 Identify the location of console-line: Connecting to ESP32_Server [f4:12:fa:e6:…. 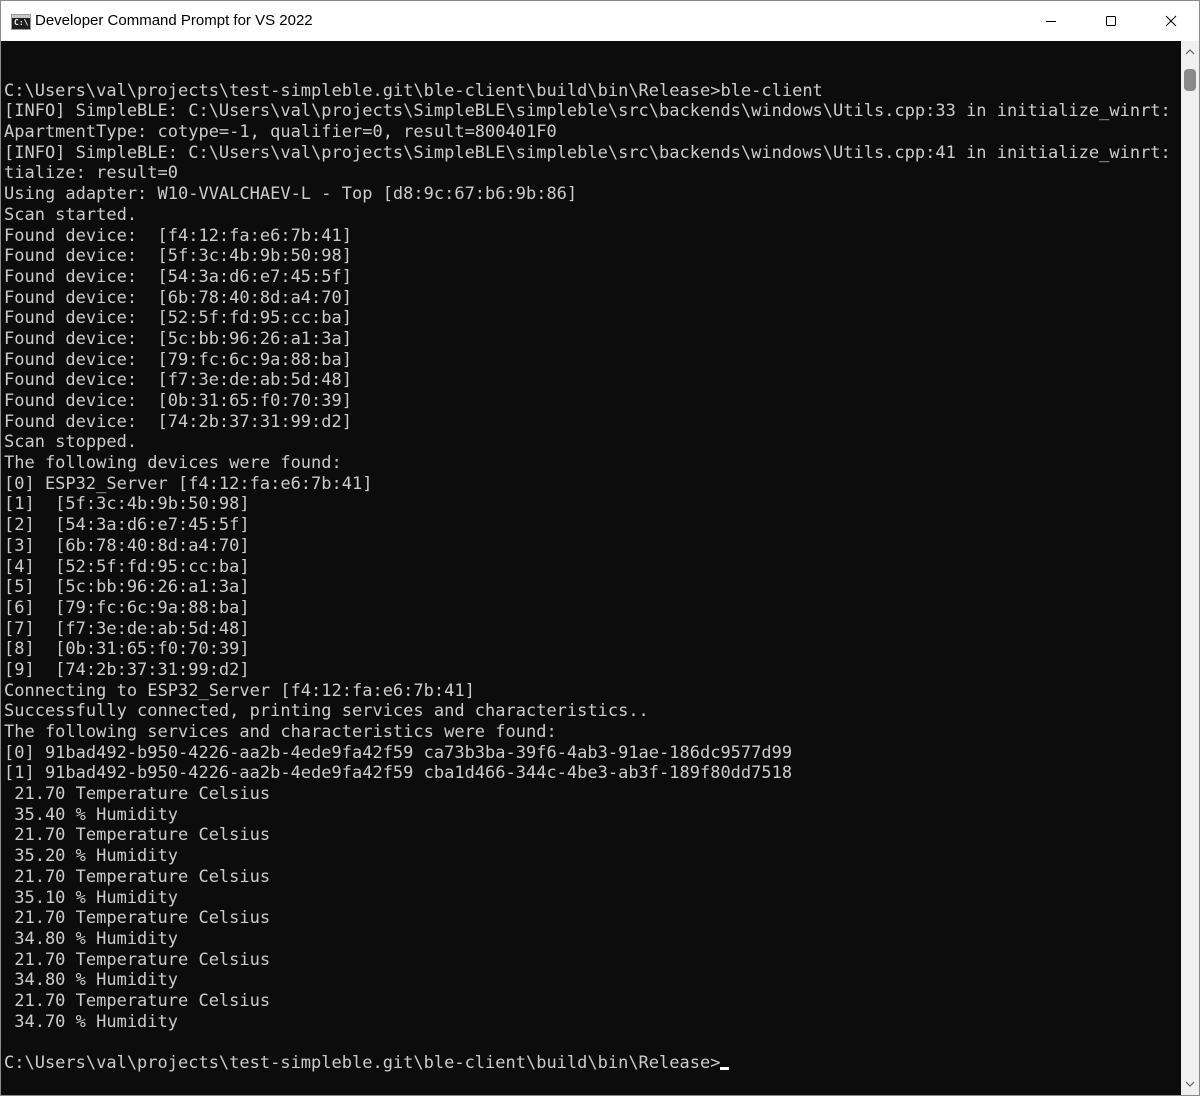
(239, 690).